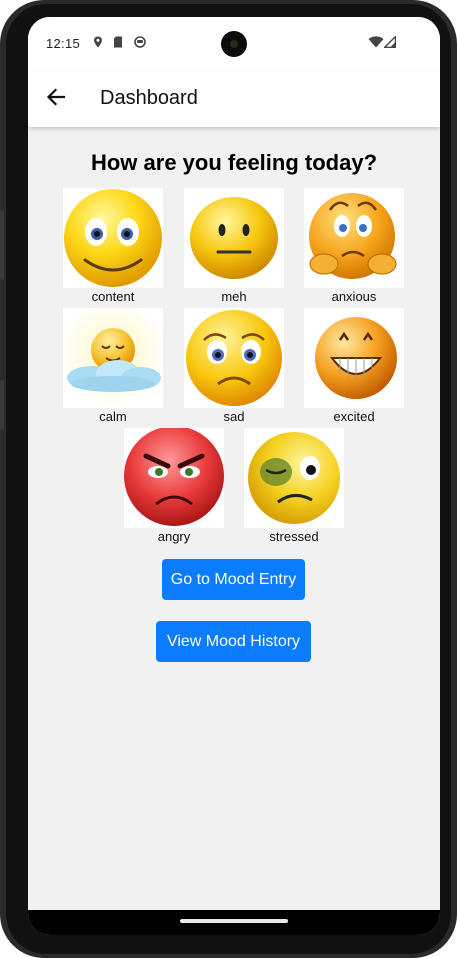 This screenshot has width=457, height=958. What do you see at coordinates (354, 296) in the screenshot?
I see `mood-label: anxious` at bounding box center [354, 296].